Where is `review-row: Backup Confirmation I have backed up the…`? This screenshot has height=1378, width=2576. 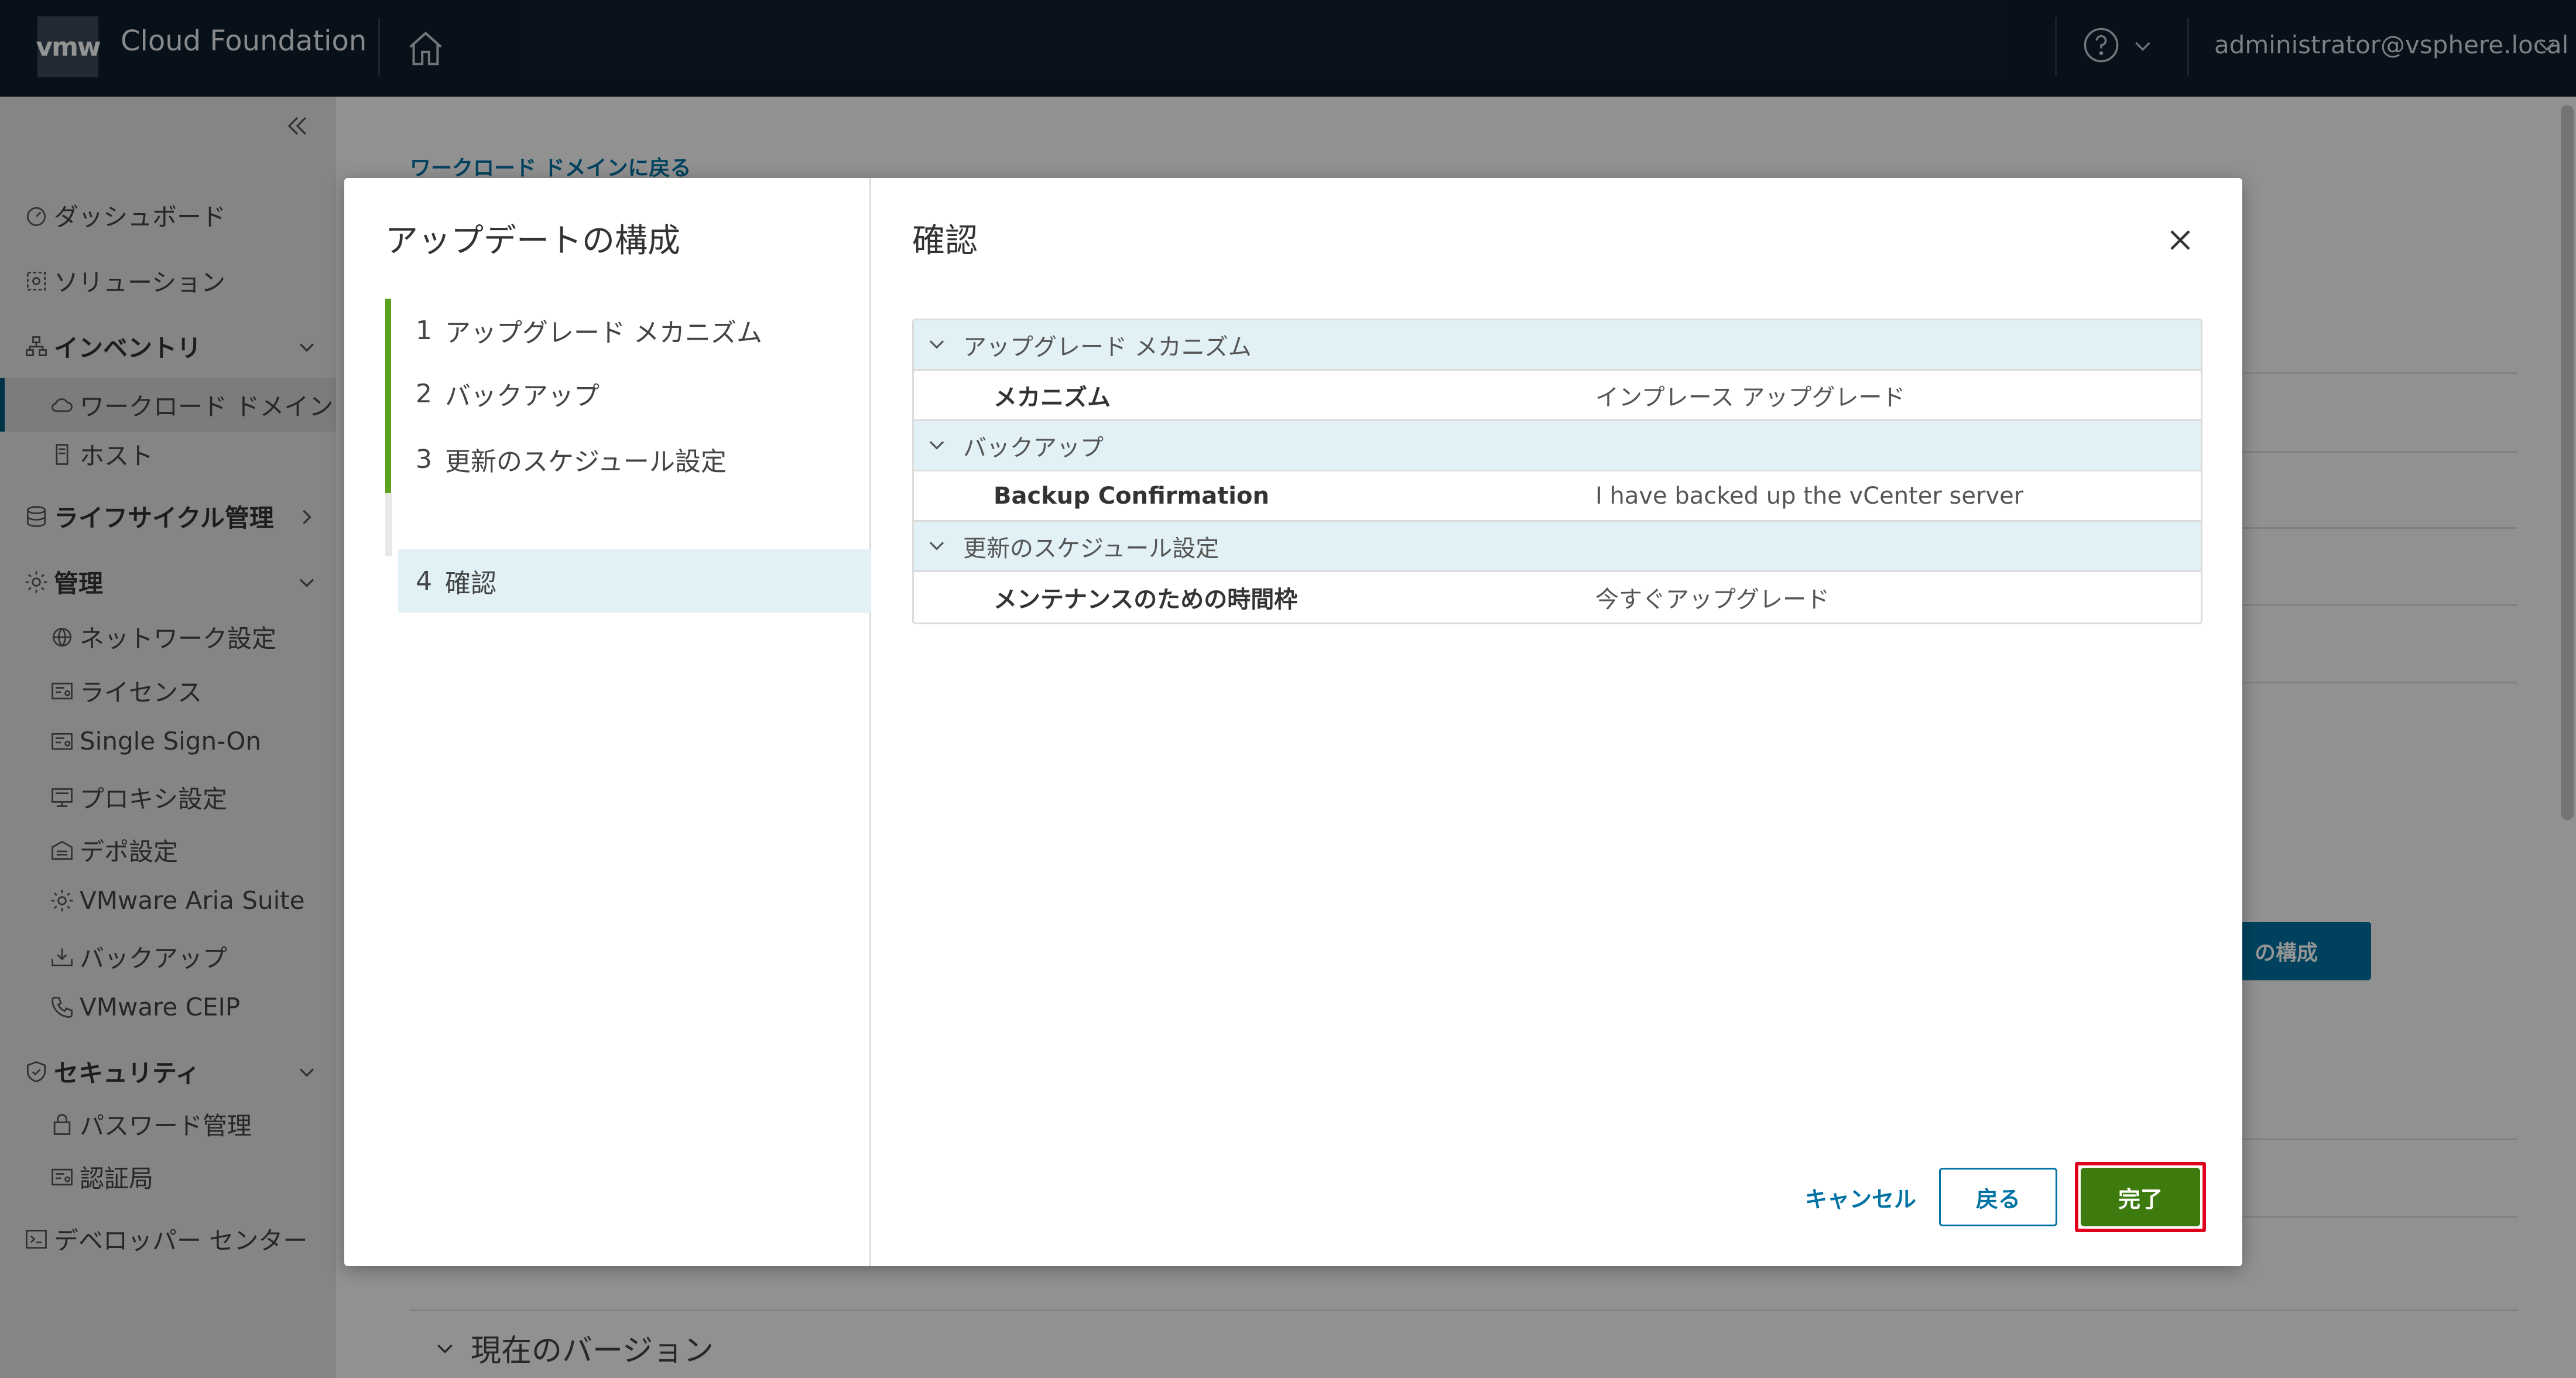
review-row: Backup Confirmation I have backed up the… is located at coordinates (1557, 496).